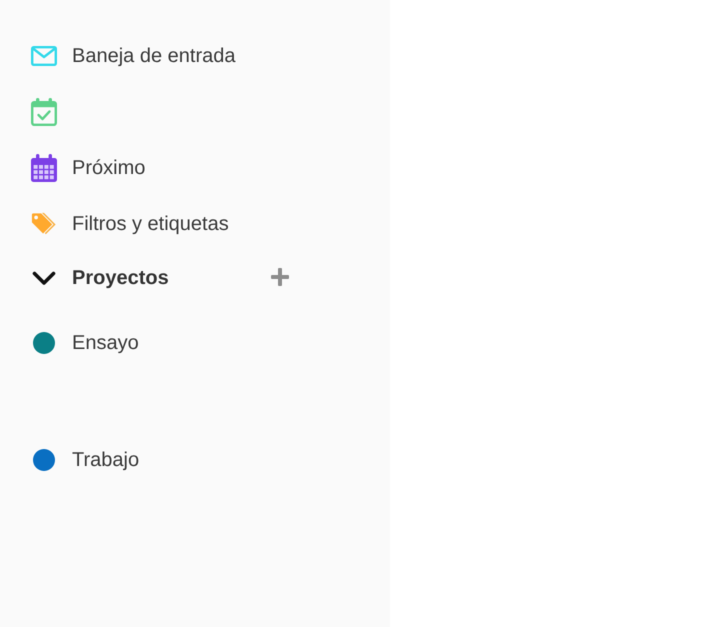 Image resolution: width=719 pixels, height=627 pixels. I want to click on section-title: Proyectos, so click(121, 278).